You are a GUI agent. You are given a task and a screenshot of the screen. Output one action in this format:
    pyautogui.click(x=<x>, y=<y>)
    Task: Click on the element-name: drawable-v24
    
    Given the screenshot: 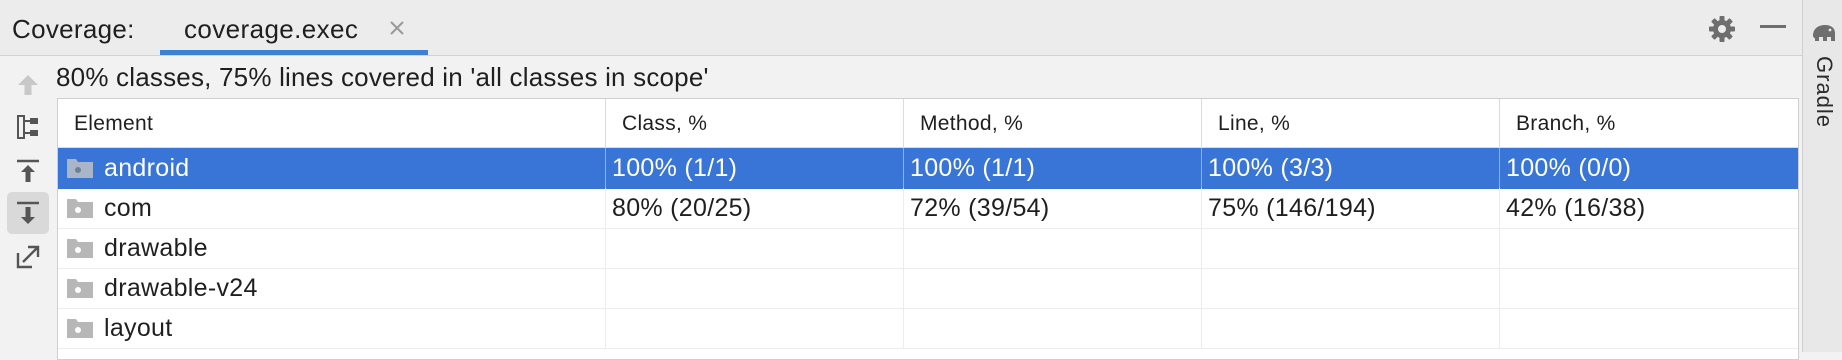 What is the action you would take?
    pyautogui.click(x=181, y=288)
    